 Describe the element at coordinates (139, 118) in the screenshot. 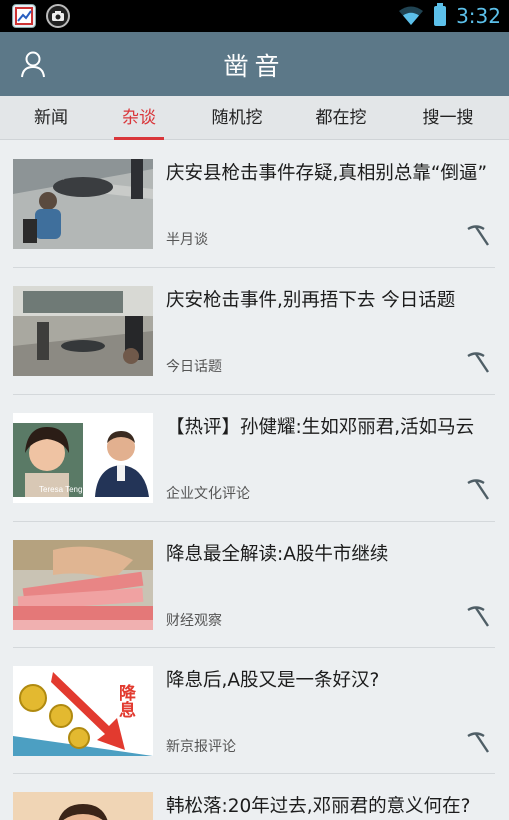

I see `tab-essays: 杂谈` at that location.